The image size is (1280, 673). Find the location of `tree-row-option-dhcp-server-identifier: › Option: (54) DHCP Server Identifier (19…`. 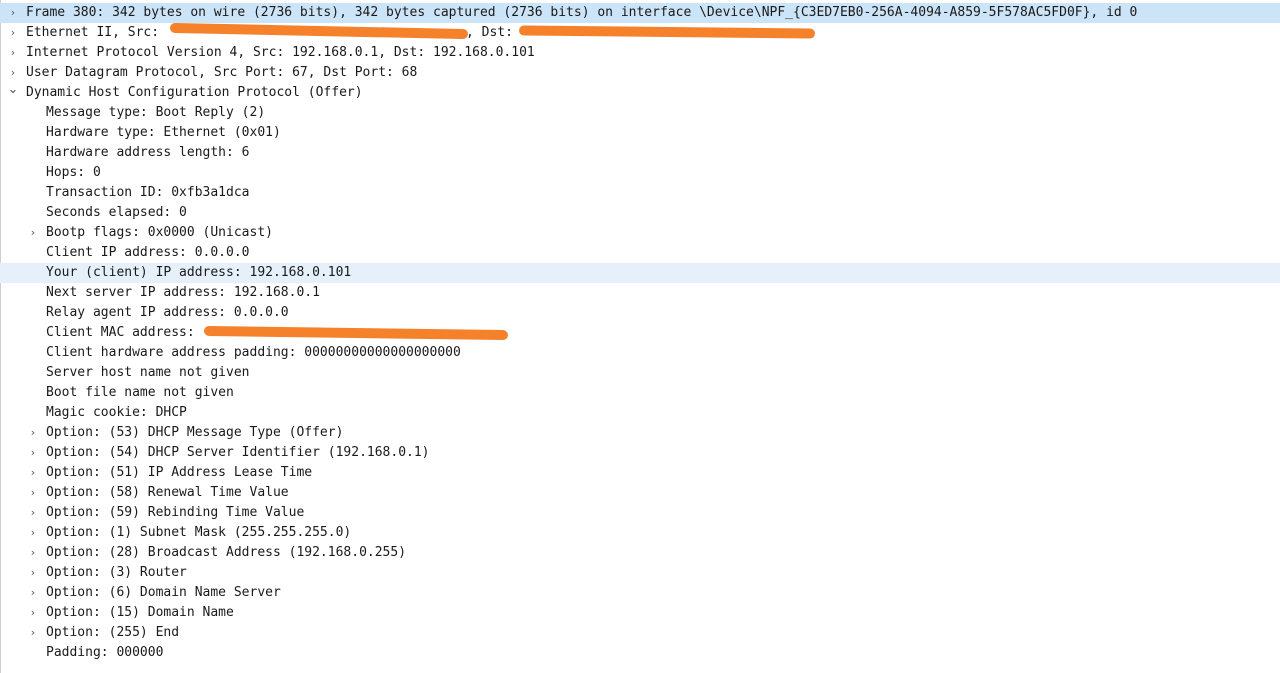

tree-row-option-dhcp-server-identifier: › Option: (54) DHCP Server Identifier (19… is located at coordinates (640, 453).